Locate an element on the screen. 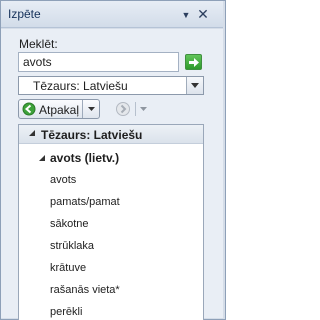  pane-title-bar: Izpēte ▼ ✕ is located at coordinates (112, 14).